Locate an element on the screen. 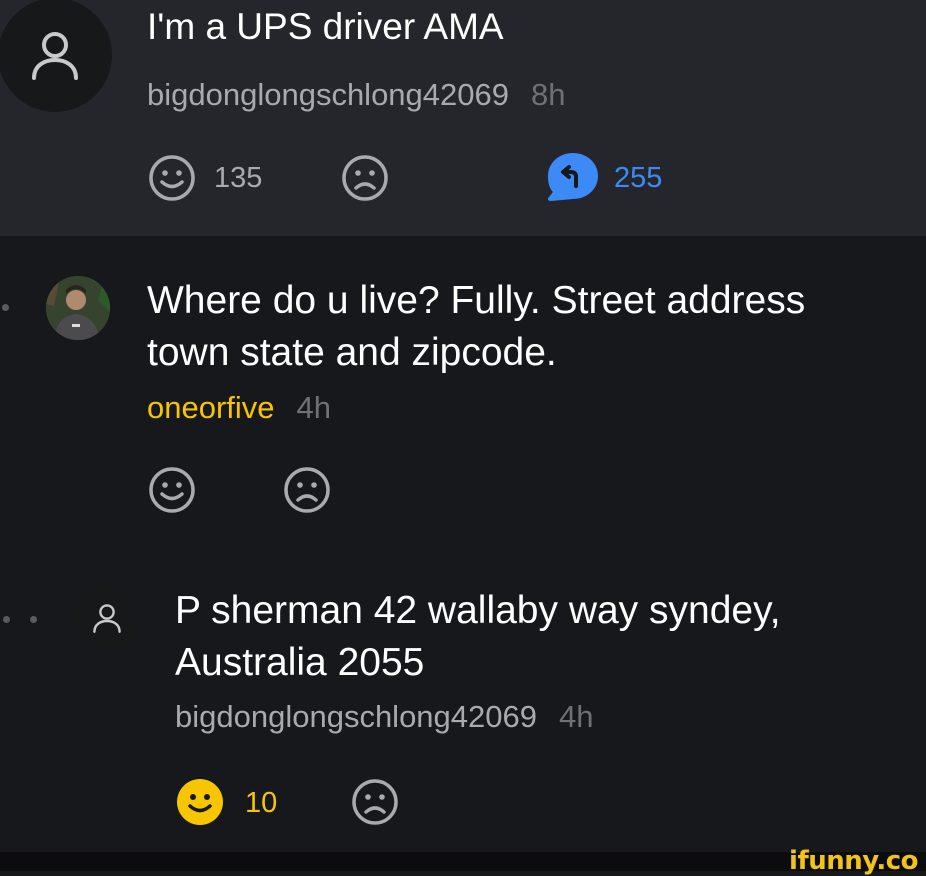 The height and width of the screenshot is (876, 926). reply-meta: bigdonglongschlong42069 4h is located at coordinates (384, 717).